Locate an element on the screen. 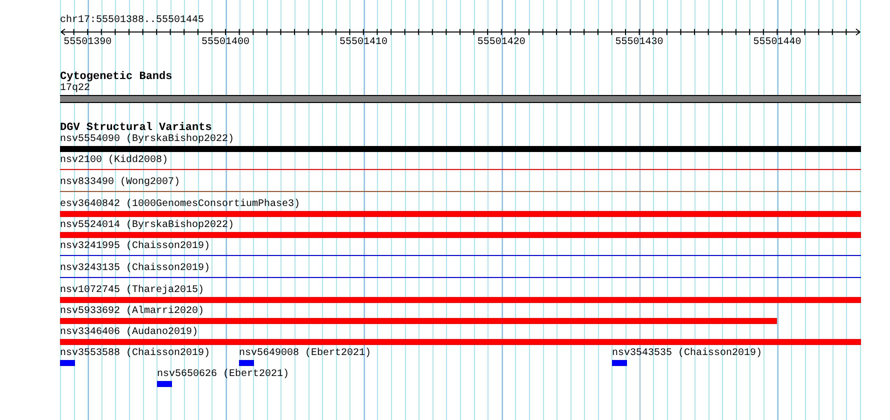 The height and width of the screenshot is (420, 890). tick-label: 55501420 is located at coordinates (501, 42).